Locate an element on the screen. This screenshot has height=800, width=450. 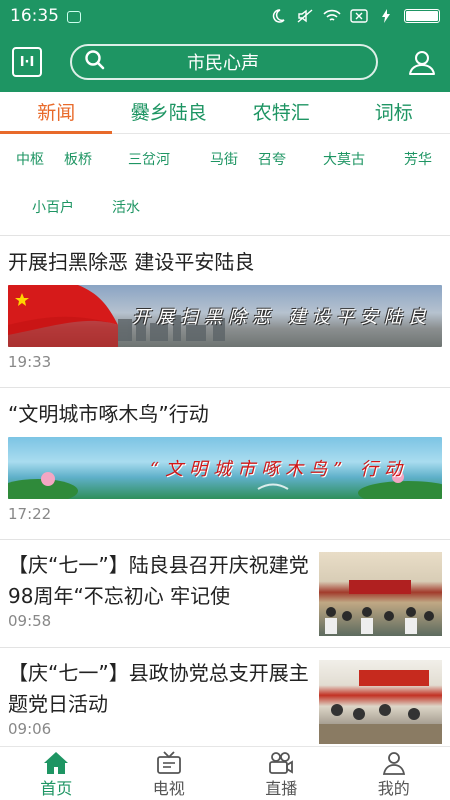
news-title: 开展扫黑除恶 建设平安陆良 is located at coordinates (131, 262).